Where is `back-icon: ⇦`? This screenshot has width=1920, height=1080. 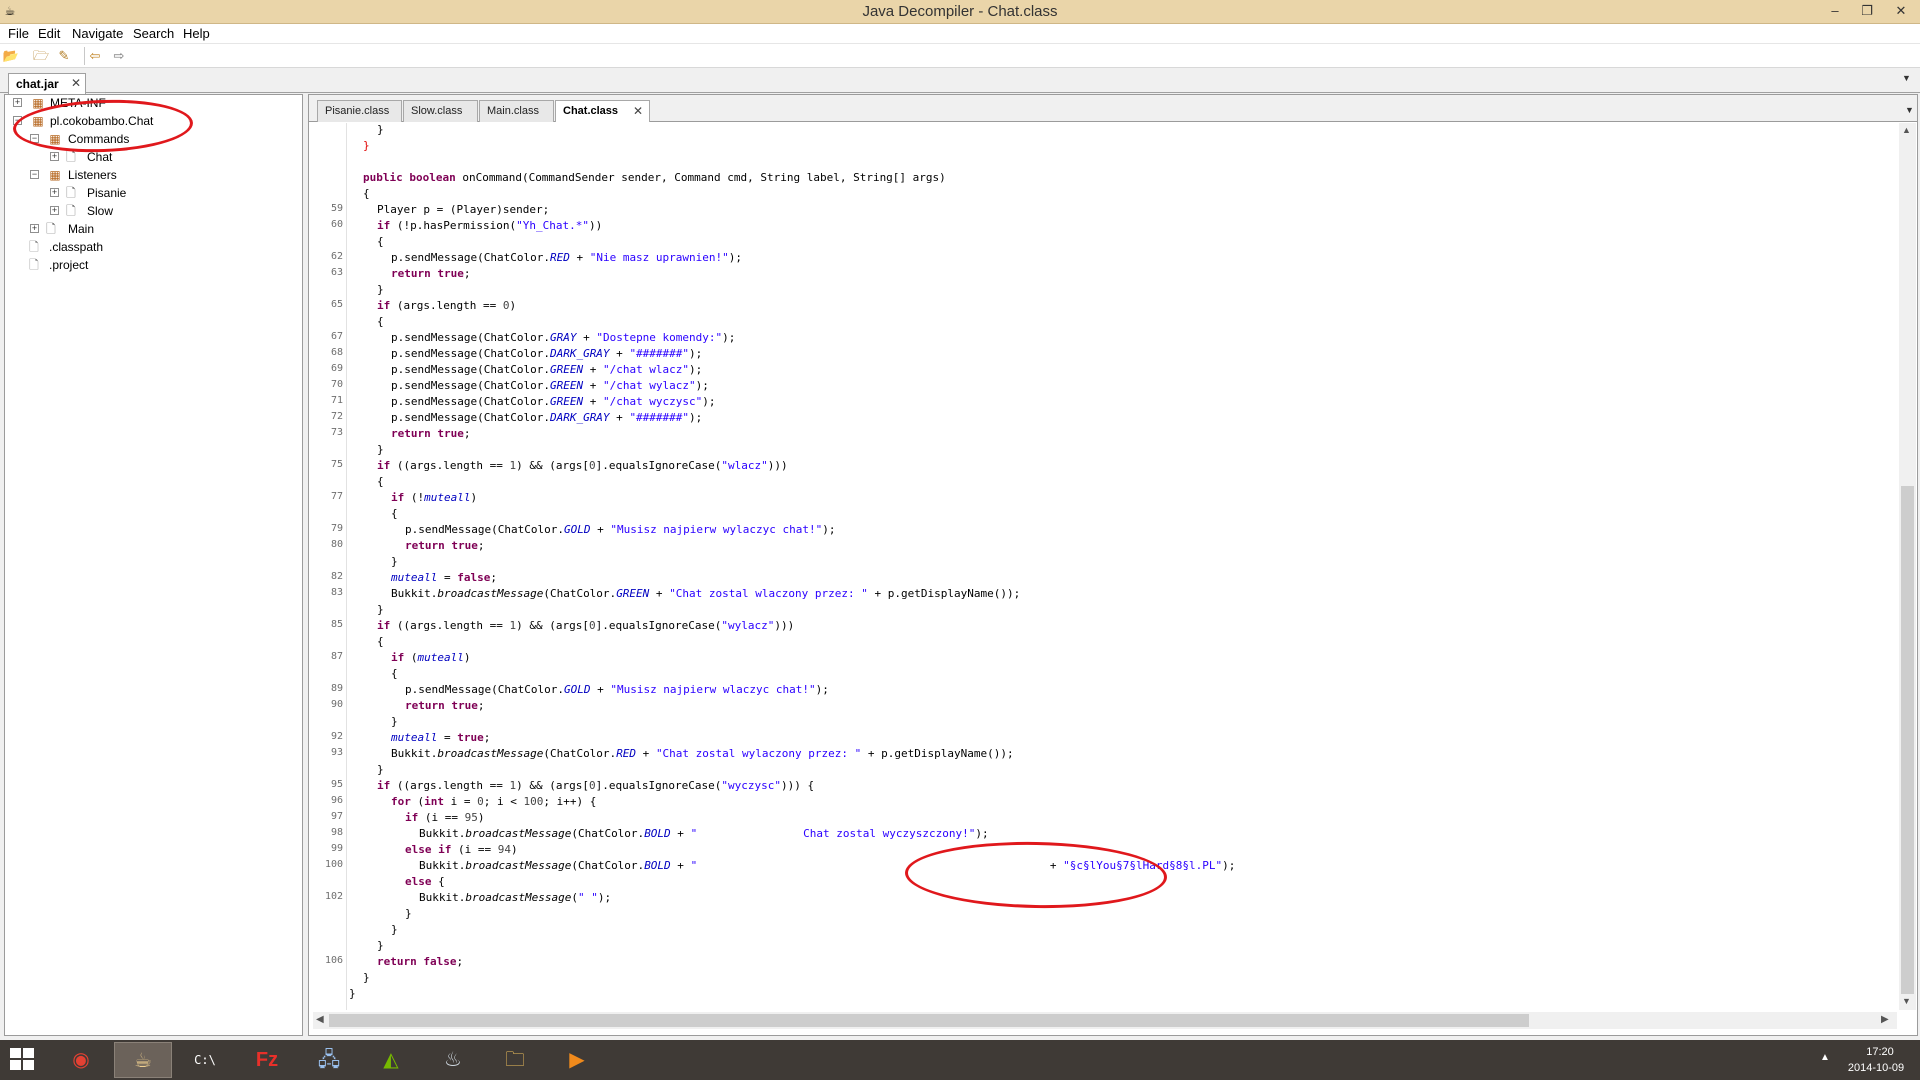 back-icon: ⇦ is located at coordinates (95, 56).